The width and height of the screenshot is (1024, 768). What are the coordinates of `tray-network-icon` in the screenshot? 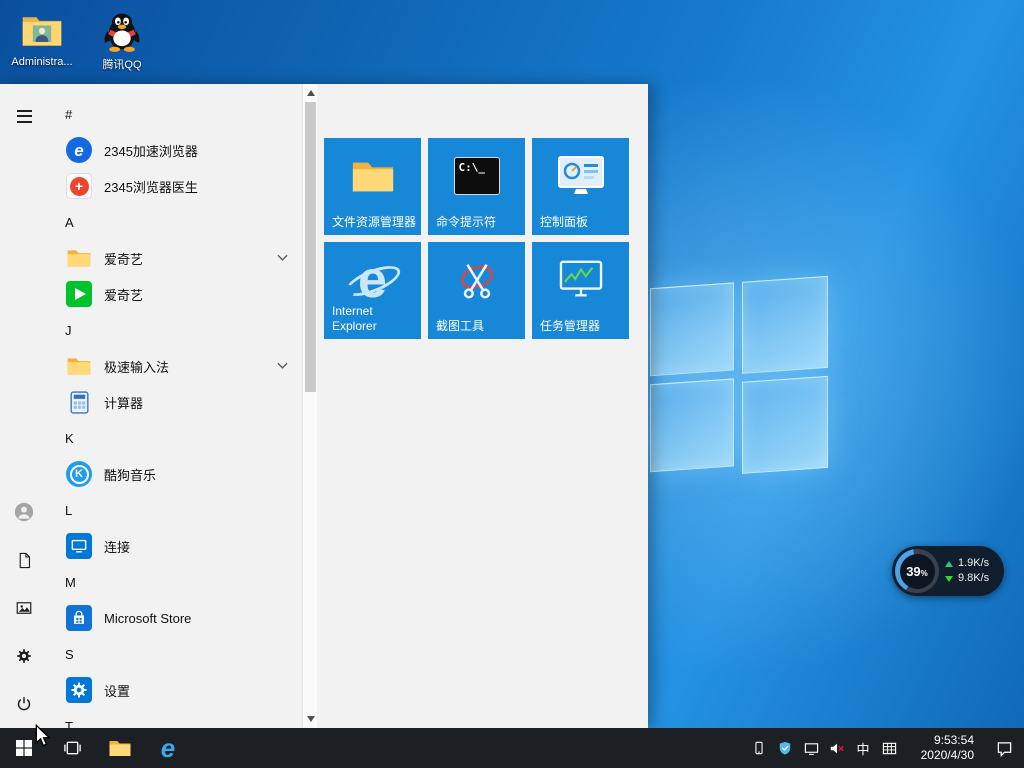 It's located at (811, 748).